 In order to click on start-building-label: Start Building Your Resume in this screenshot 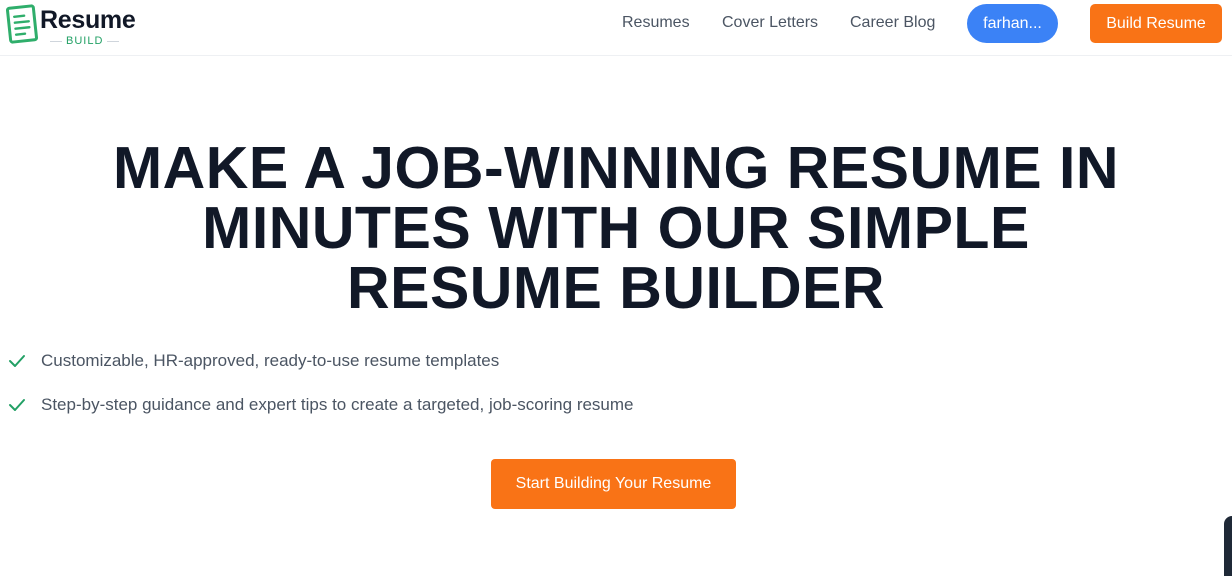, I will do `click(613, 483)`.